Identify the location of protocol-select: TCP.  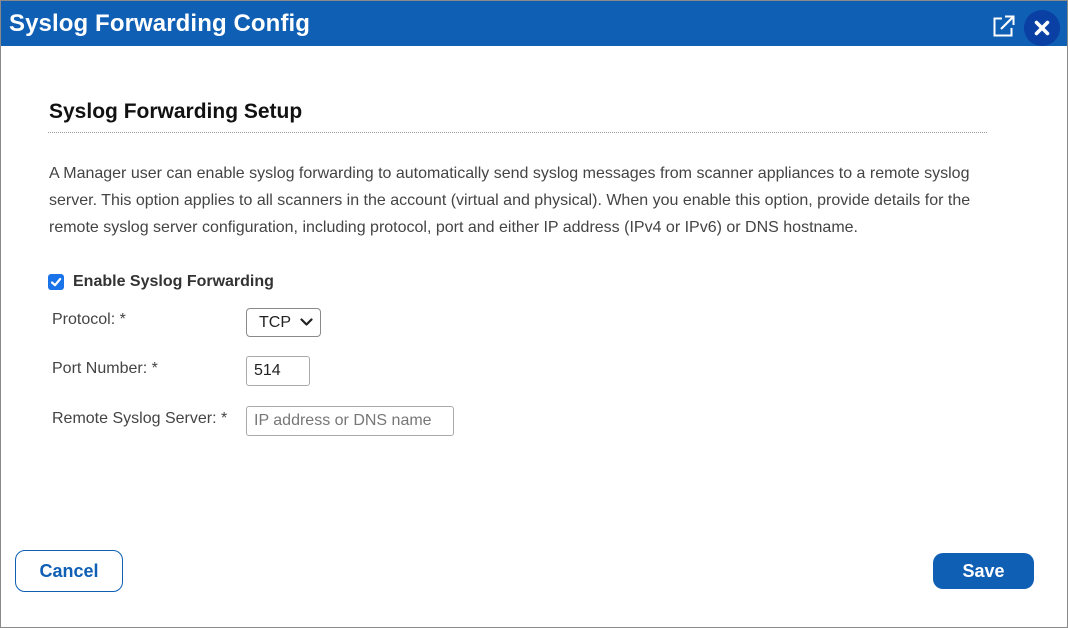
(283, 322).